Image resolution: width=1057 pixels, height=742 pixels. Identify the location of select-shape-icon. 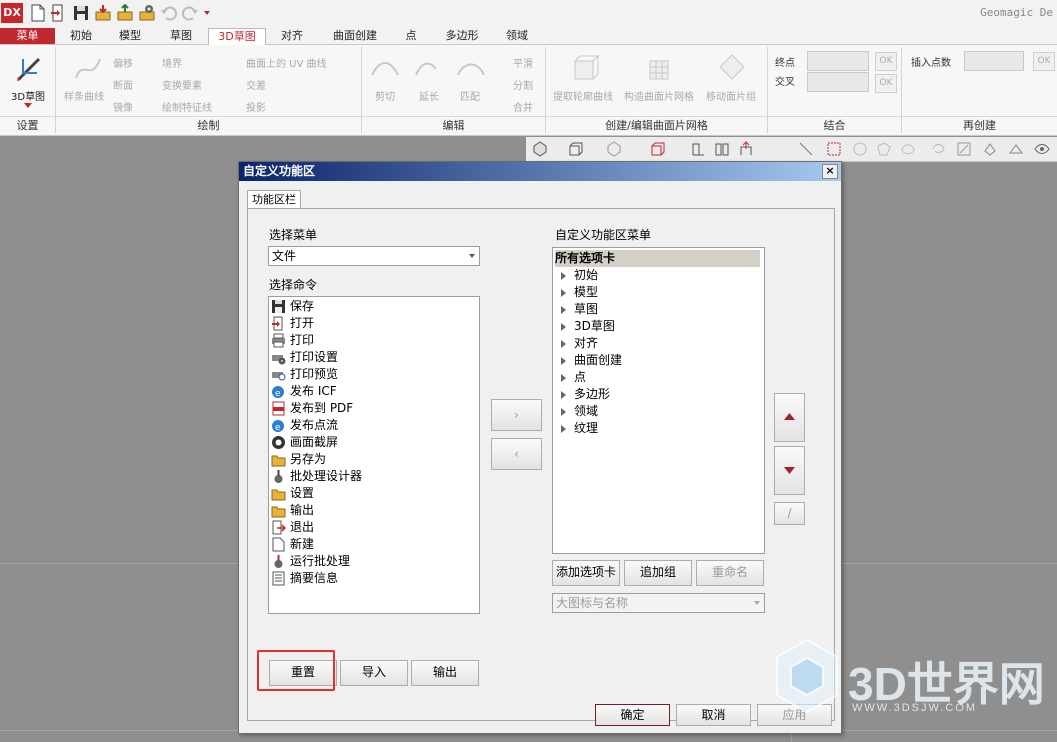
(540, 149).